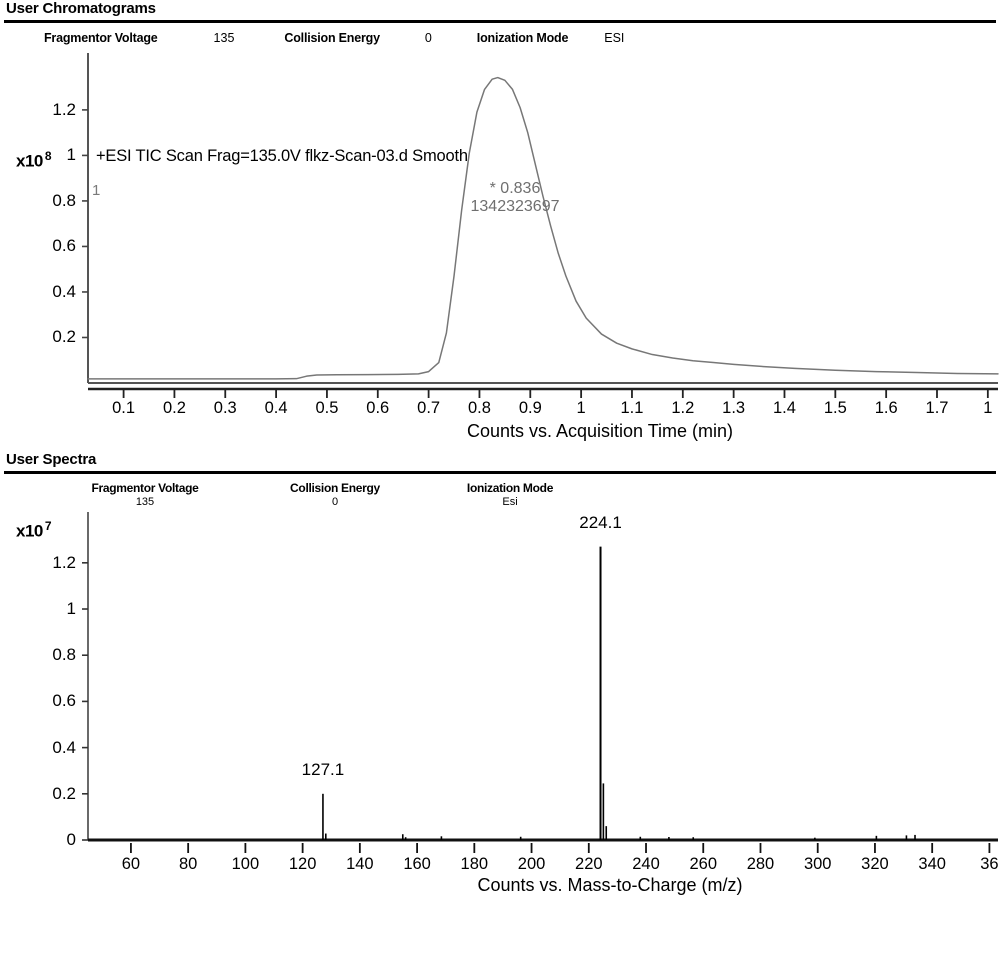 This screenshot has width=1000, height=954. I want to click on spectrum-x-tick: 60, so click(131, 864).